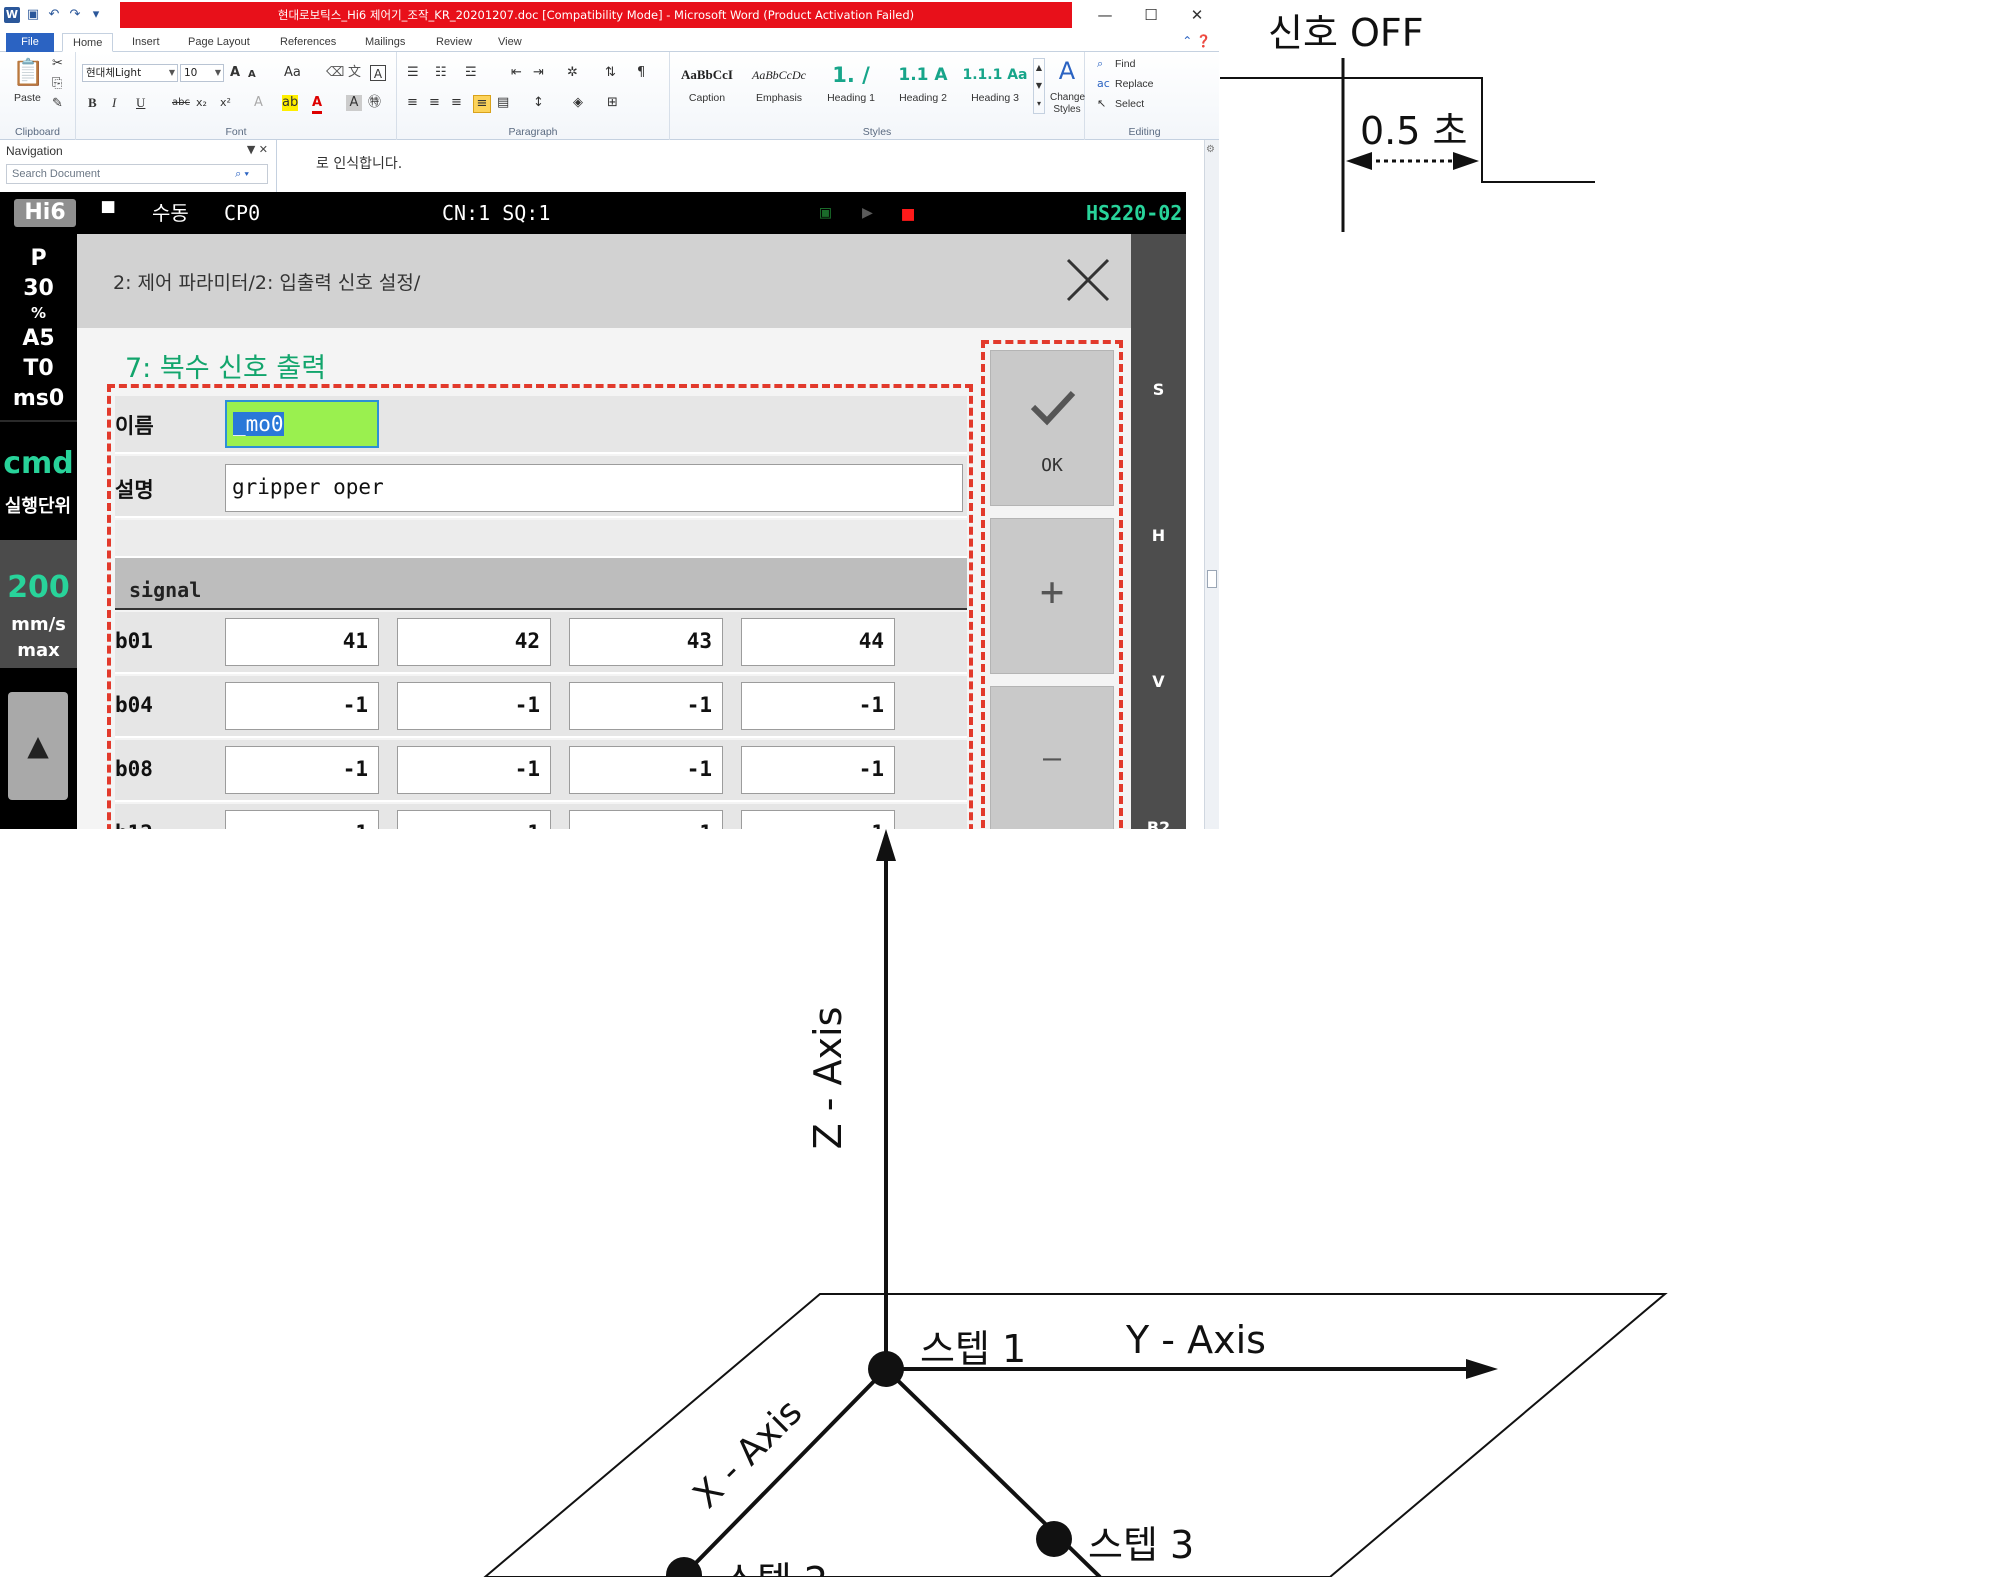 Image resolution: width=2008 pixels, height=1577 pixels. What do you see at coordinates (292, 73) in the screenshot?
I see `change-case-icon: Aa` at bounding box center [292, 73].